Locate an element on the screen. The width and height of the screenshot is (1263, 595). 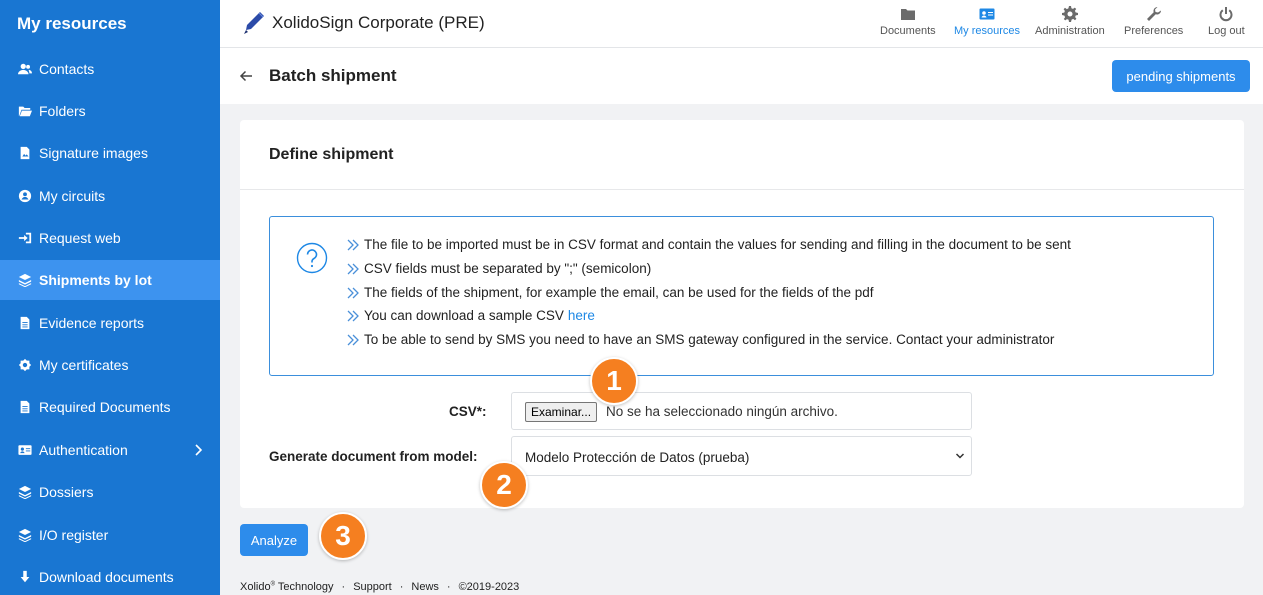
sidebar-item-signature-images: Signature images is located at coordinates (110, 153).